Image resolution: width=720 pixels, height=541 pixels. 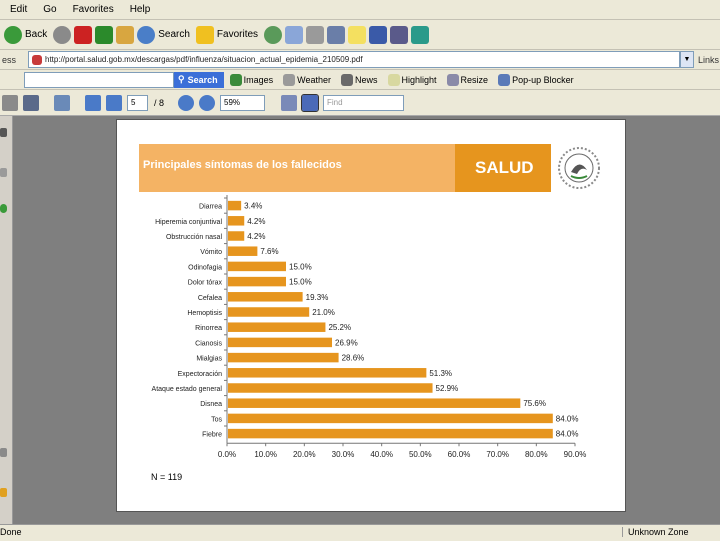 I want to click on mexico-seal-icon, so click(x=579, y=168).